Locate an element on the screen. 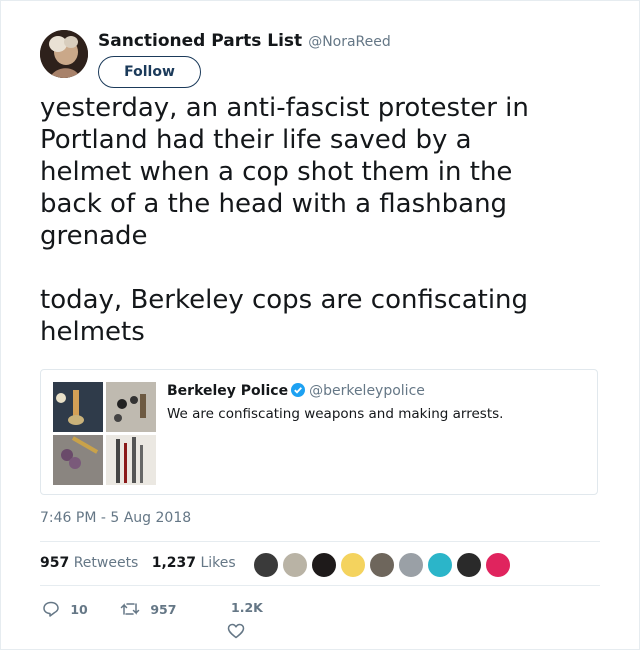 This screenshot has width=640, height=650. likes-stat: 1,237 Likes is located at coordinates (194, 563).